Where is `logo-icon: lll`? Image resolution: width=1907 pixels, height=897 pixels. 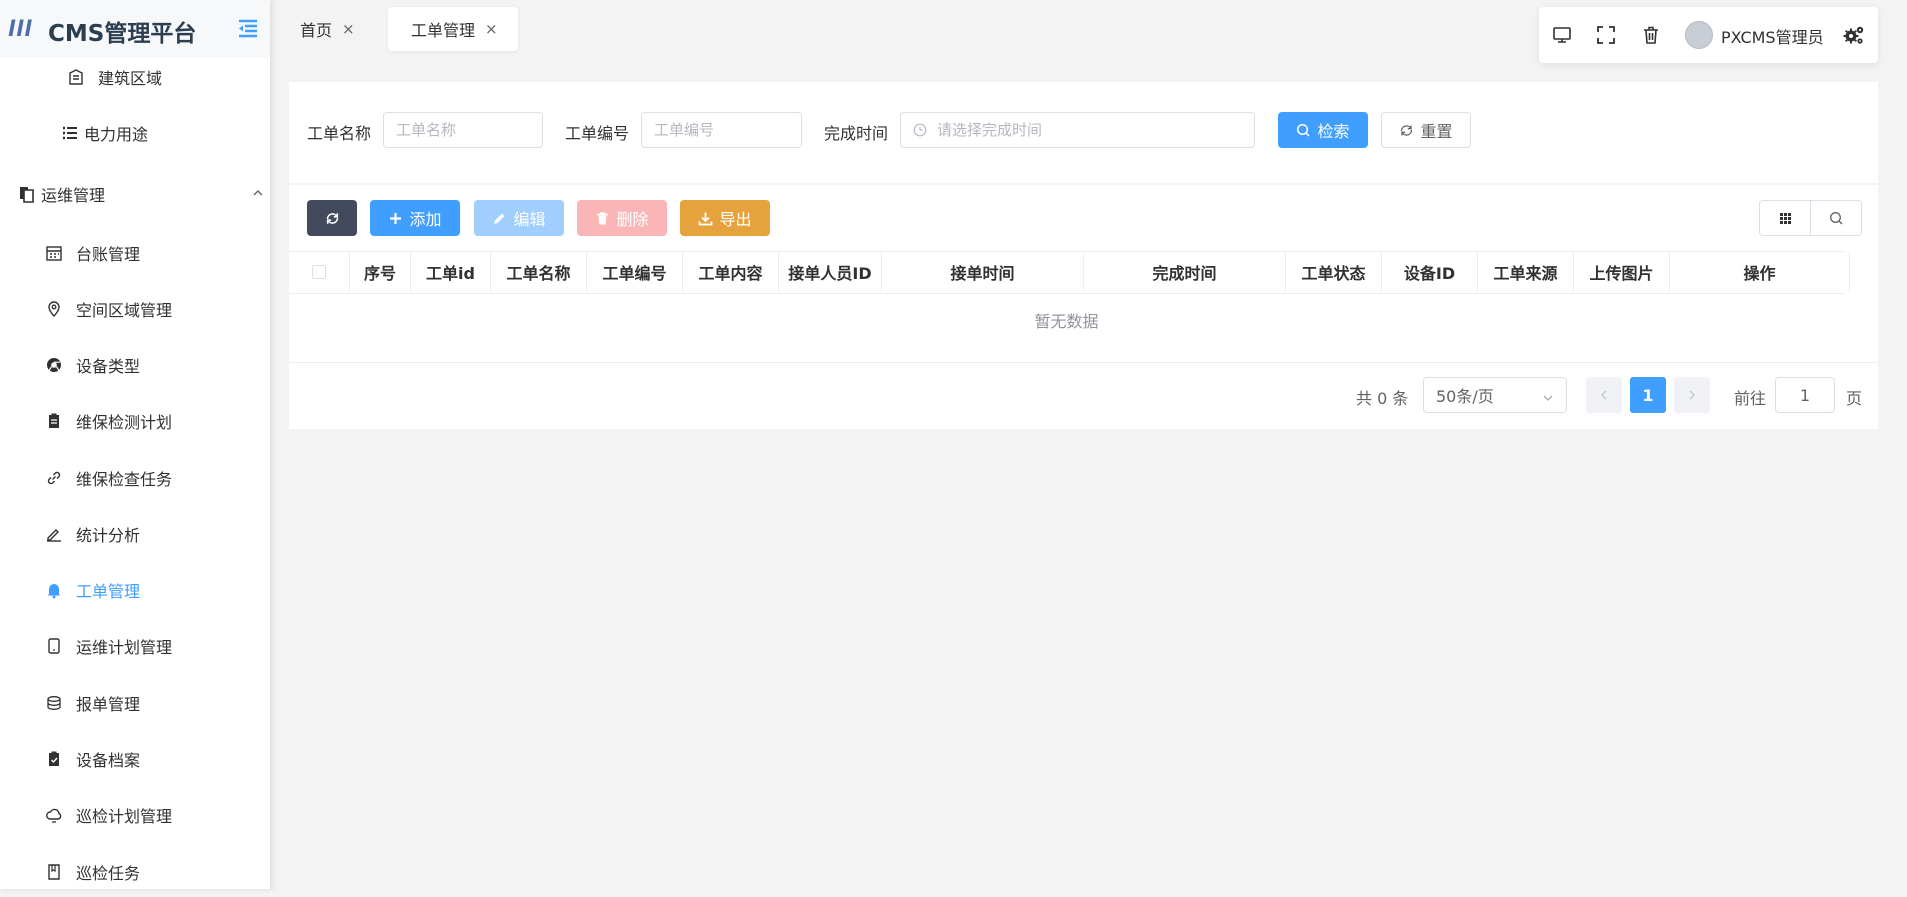 logo-icon: lll is located at coordinates (20, 29).